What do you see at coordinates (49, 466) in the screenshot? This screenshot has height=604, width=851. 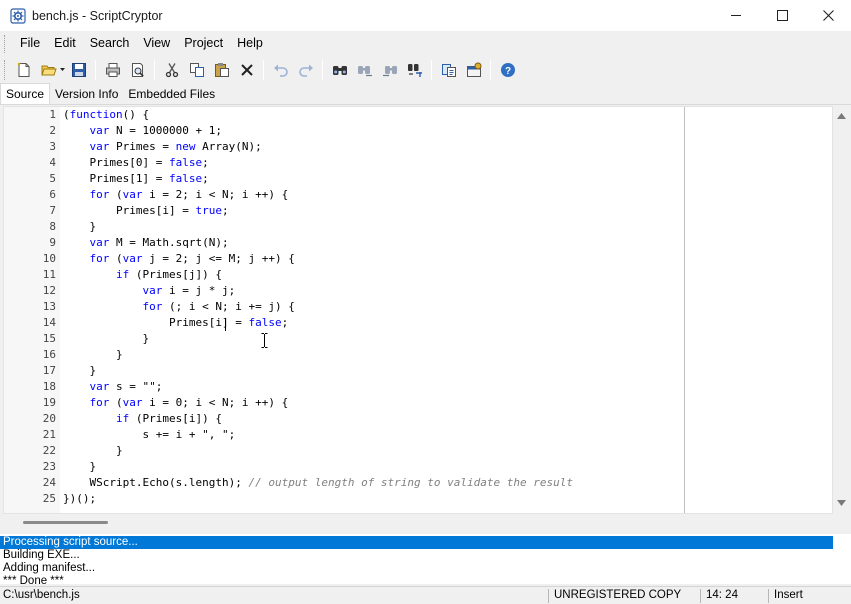 I see `line-number: 23` at bounding box center [49, 466].